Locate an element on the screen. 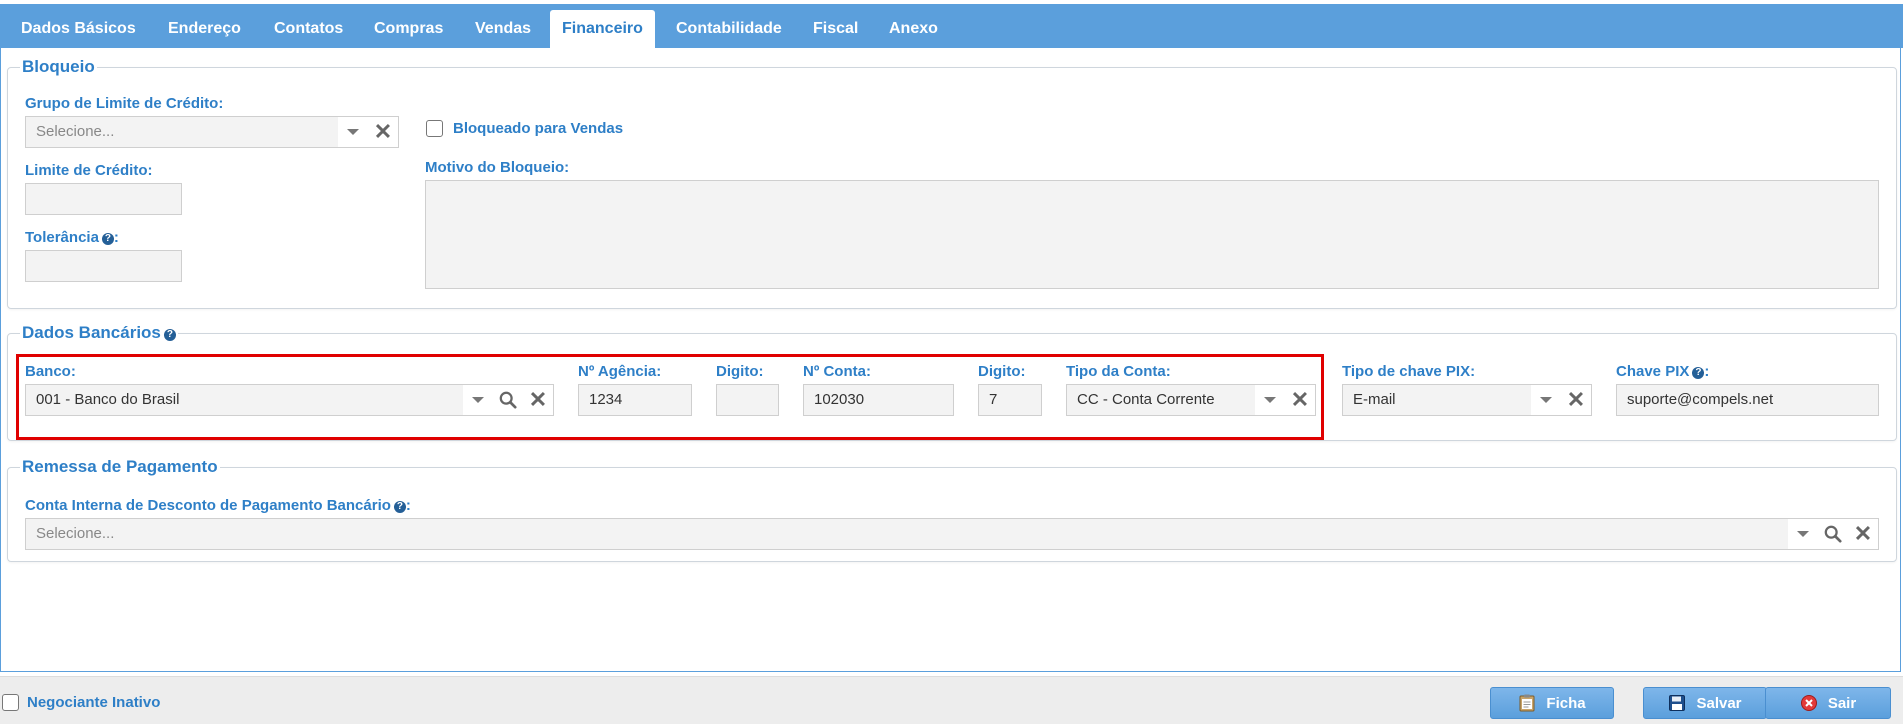 The width and height of the screenshot is (1903, 724). search-icon is located at coordinates (1833, 534).